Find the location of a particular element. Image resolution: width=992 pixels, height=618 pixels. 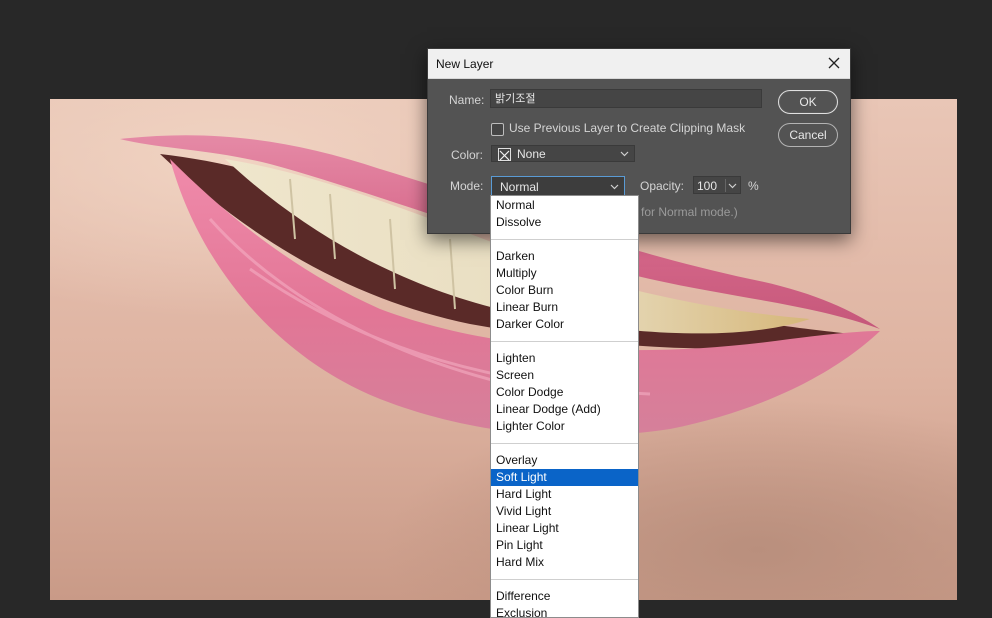

mode-option: Difference is located at coordinates (564, 596).